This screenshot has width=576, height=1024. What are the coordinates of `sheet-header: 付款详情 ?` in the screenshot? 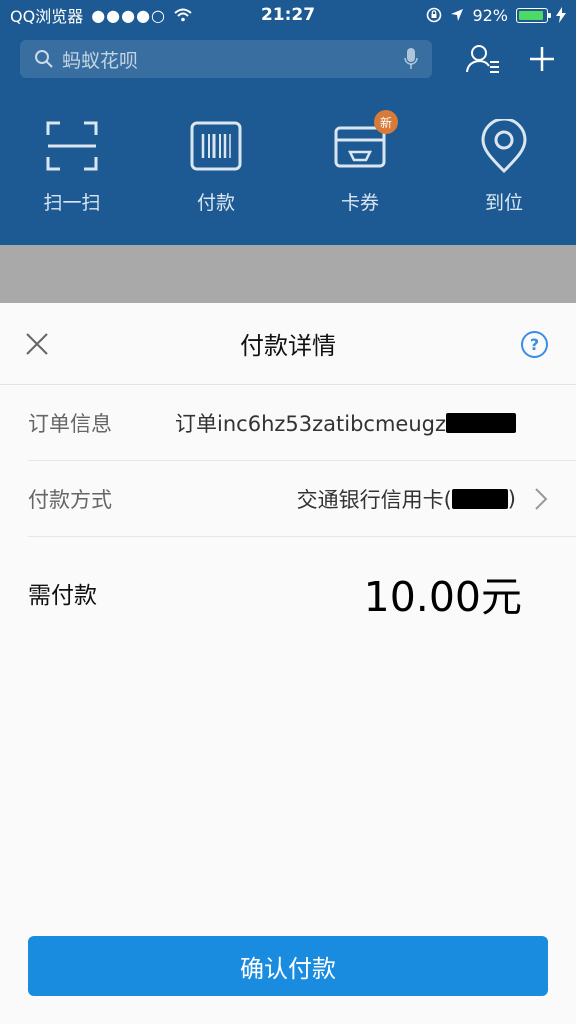 It's located at (288, 344).